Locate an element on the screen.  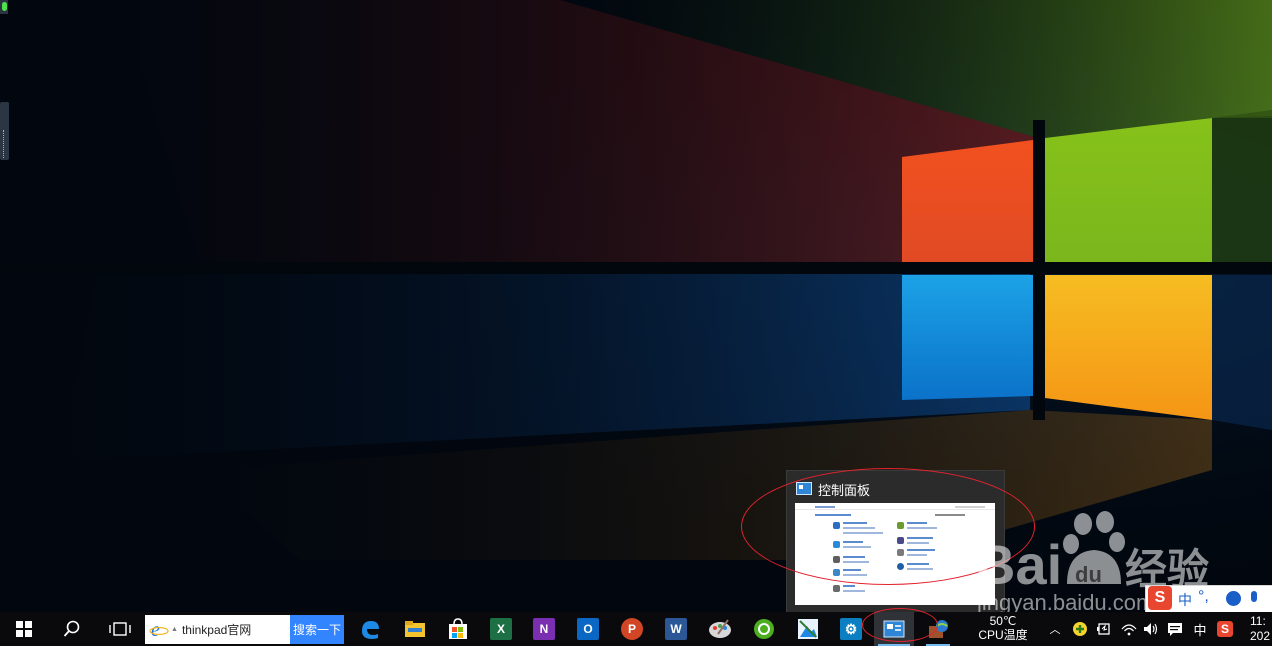
battery-icon is located at coordinates (1103, 629).